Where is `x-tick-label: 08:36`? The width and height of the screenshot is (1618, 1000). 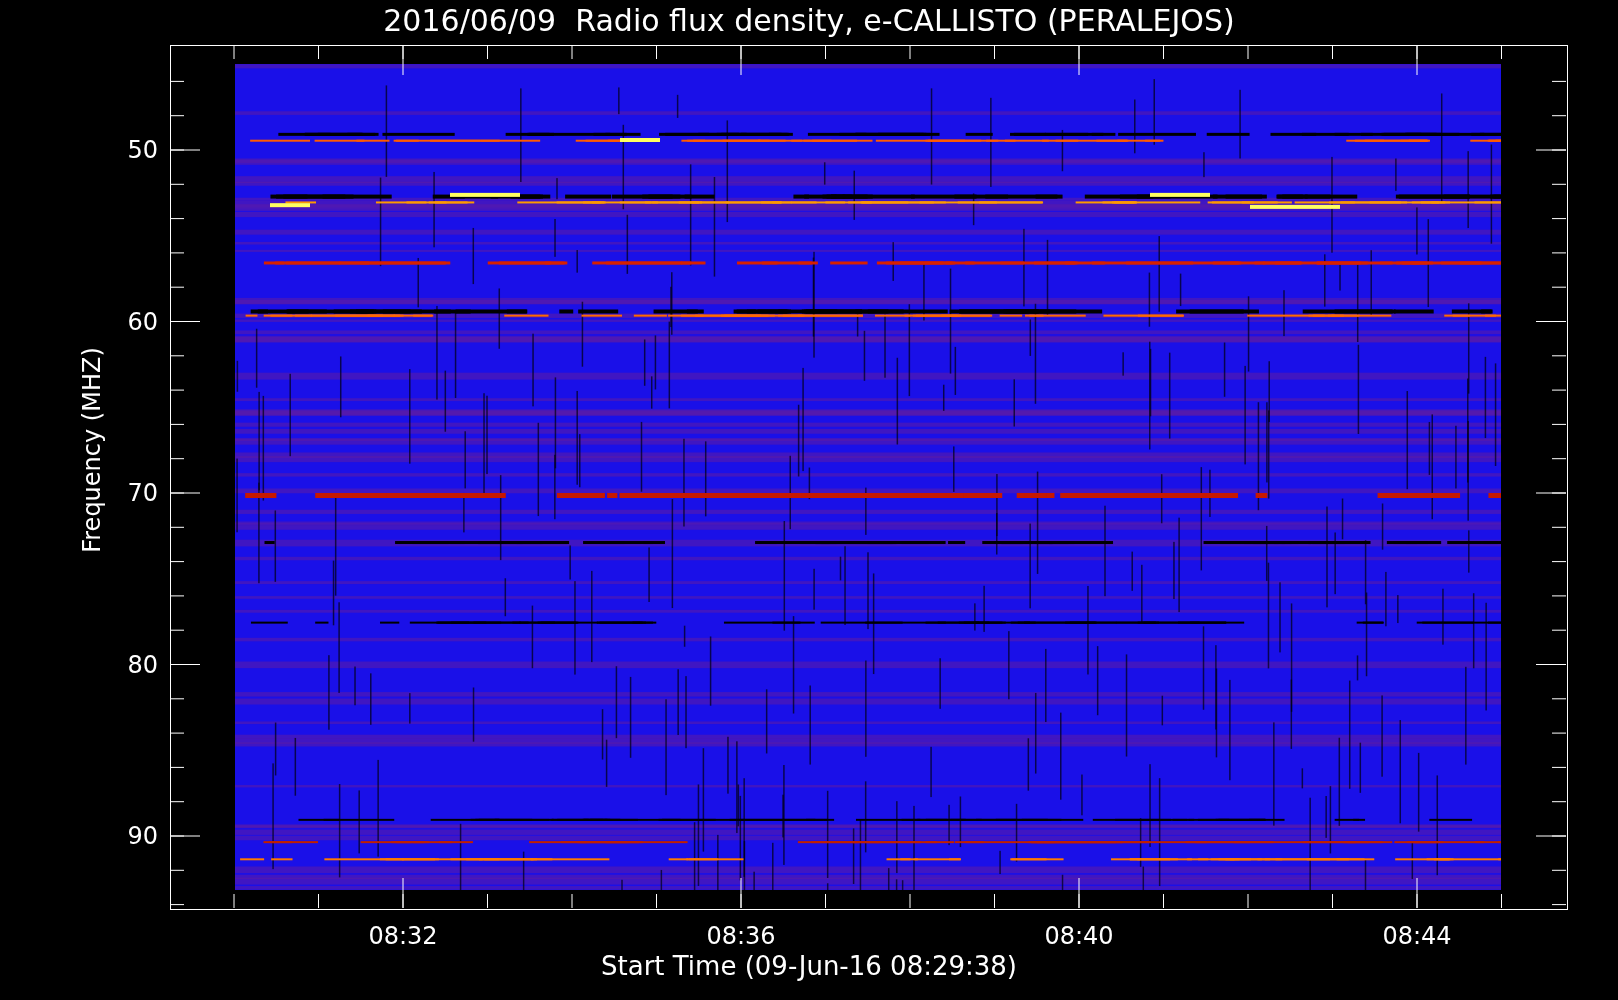 x-tick-label: 08:36 is located at coordinates (741, 936).